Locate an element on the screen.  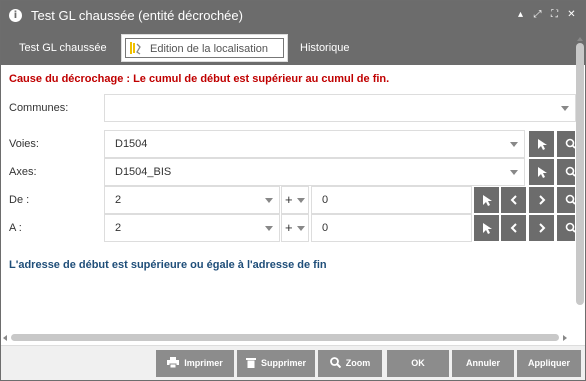
minimize-icon: ▴ is located at coordinates (520, 15).